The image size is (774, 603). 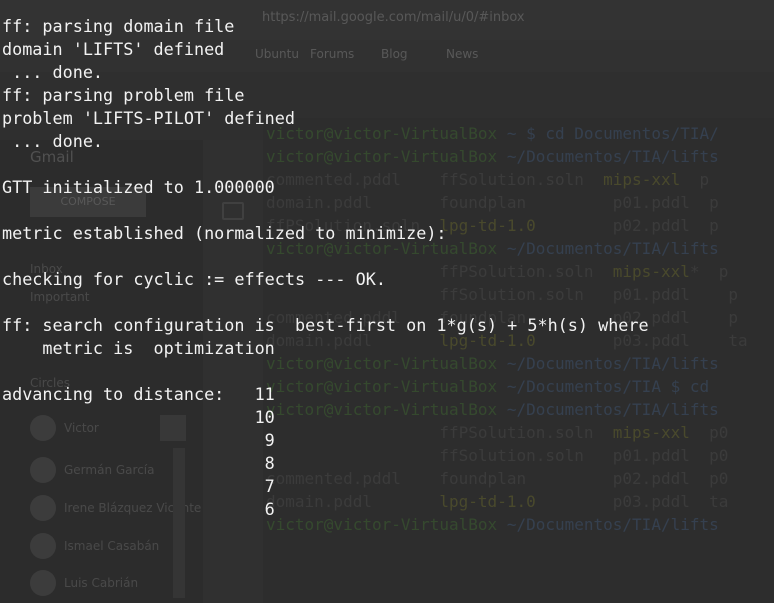 What do you see at coordinates (138, 348) in the screenshot?
I see `terminal-line: metric is optimization` at bounding box center [138, 348].